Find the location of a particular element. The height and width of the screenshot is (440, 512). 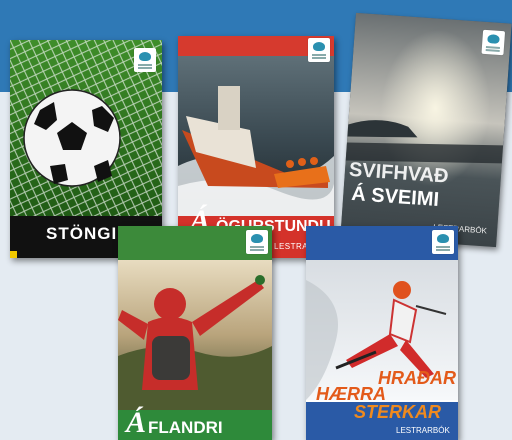

book-title-word3: STERKAR is located at coordinates (398, 412).